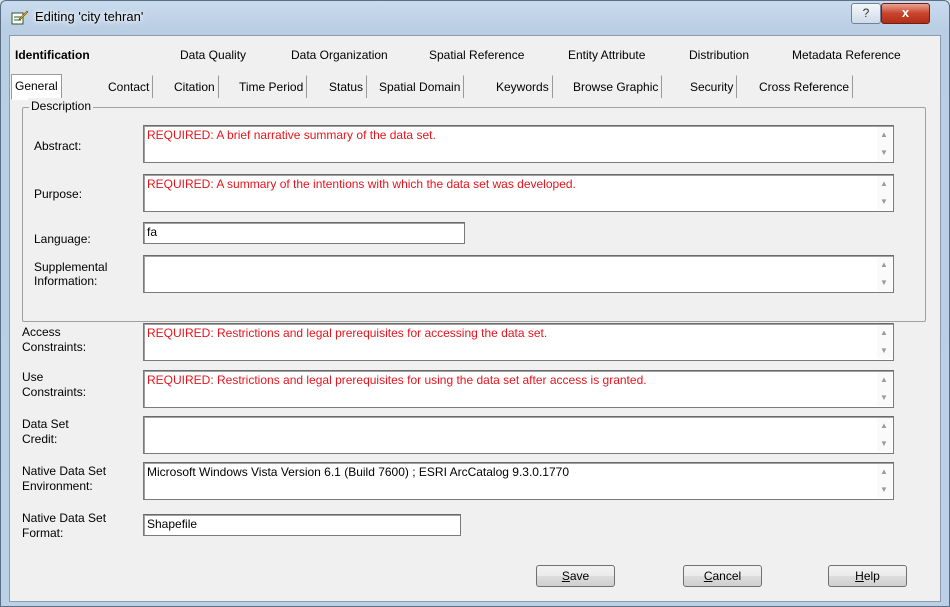  Describe the element at coordinates (420, 87) in the screenshot. I see `subtab-spatial-domain: Spatial Domain` at that location.